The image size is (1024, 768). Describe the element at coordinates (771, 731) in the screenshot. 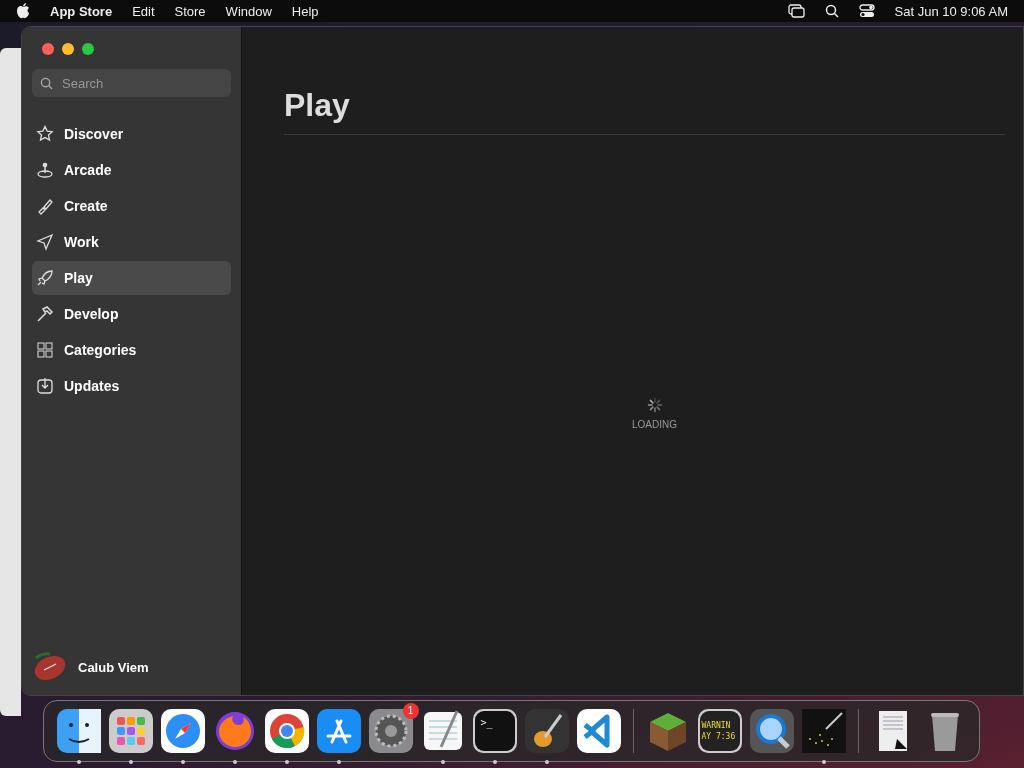

I see `magnifier-q-icon` at that location.